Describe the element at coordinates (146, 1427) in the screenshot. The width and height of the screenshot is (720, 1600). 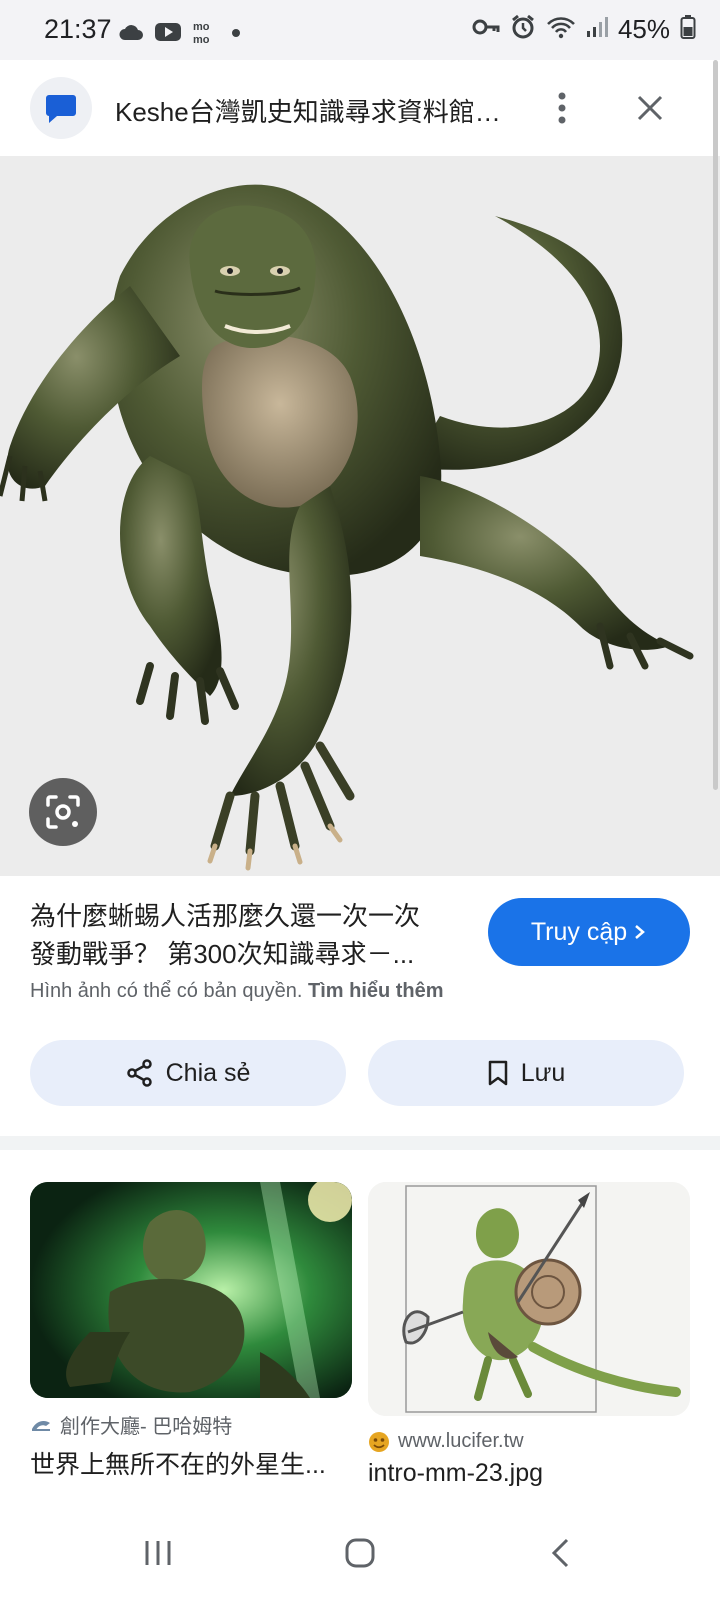
I see `related-source-label: 創作大廳- 巴哈姆特` at that location.